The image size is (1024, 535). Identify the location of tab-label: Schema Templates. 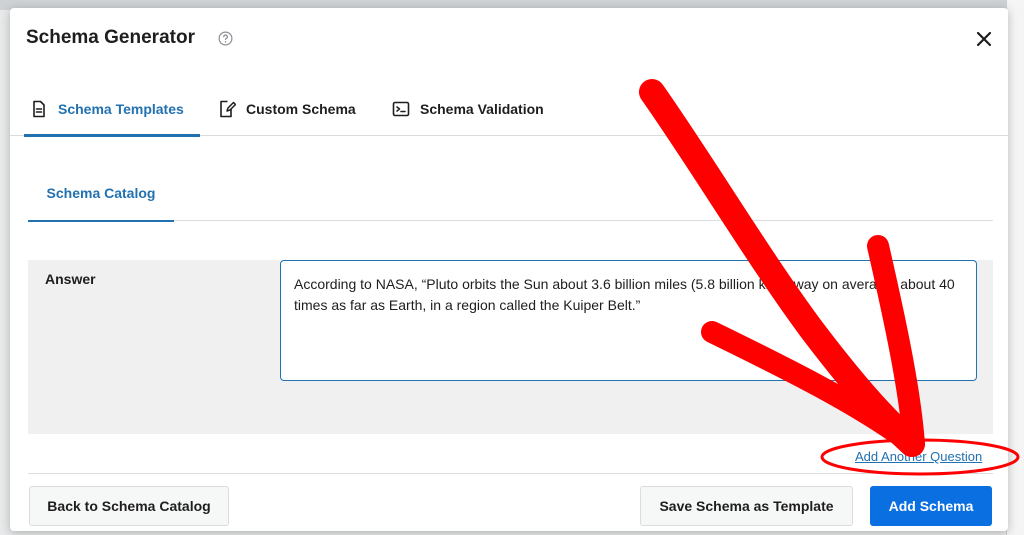
(121, 109).